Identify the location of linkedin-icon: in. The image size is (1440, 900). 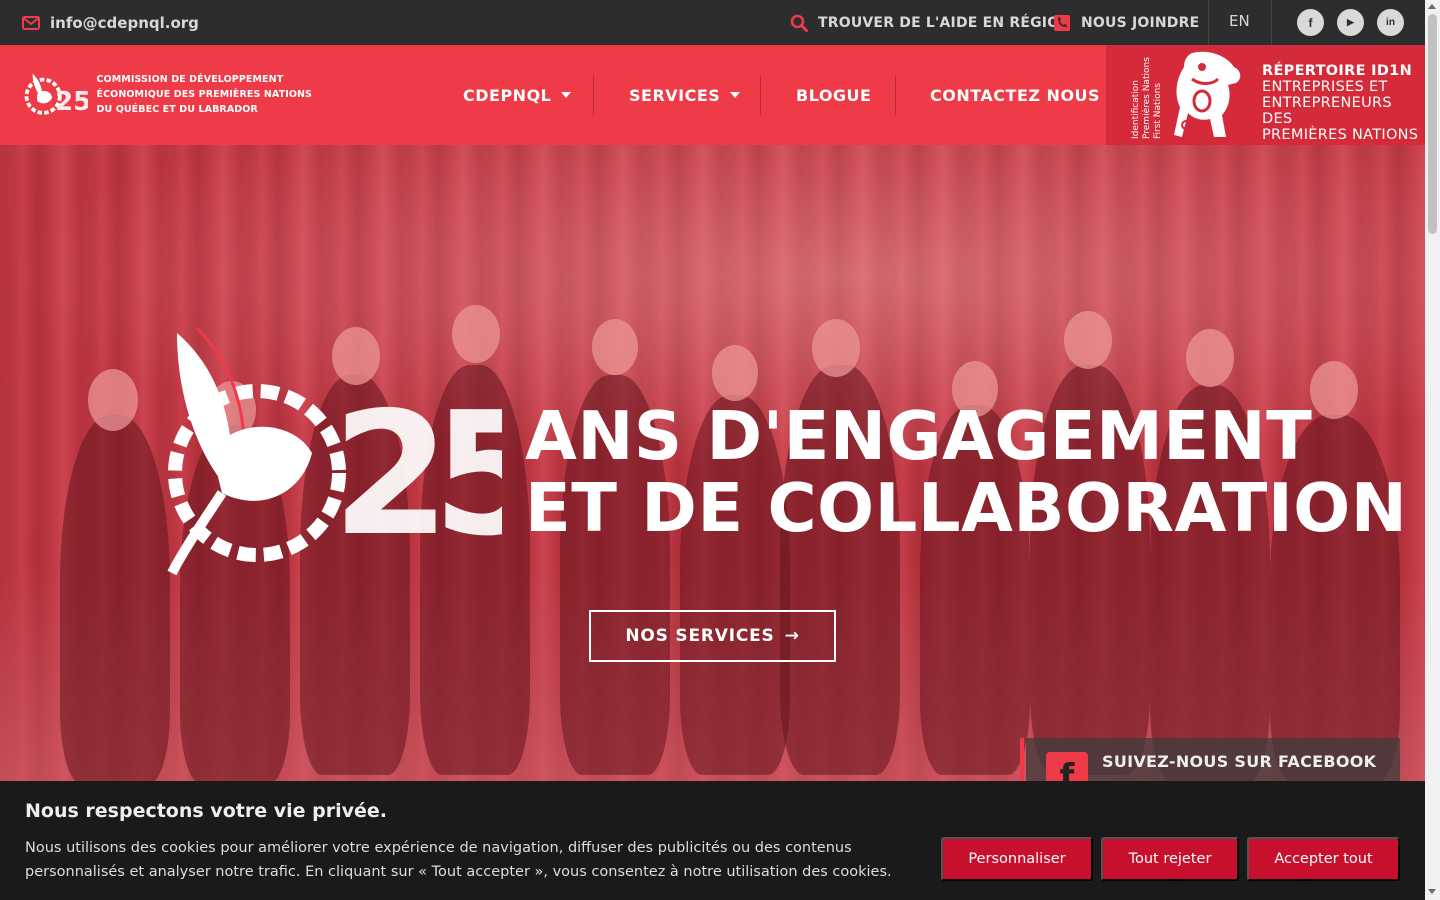
(1390, 22).